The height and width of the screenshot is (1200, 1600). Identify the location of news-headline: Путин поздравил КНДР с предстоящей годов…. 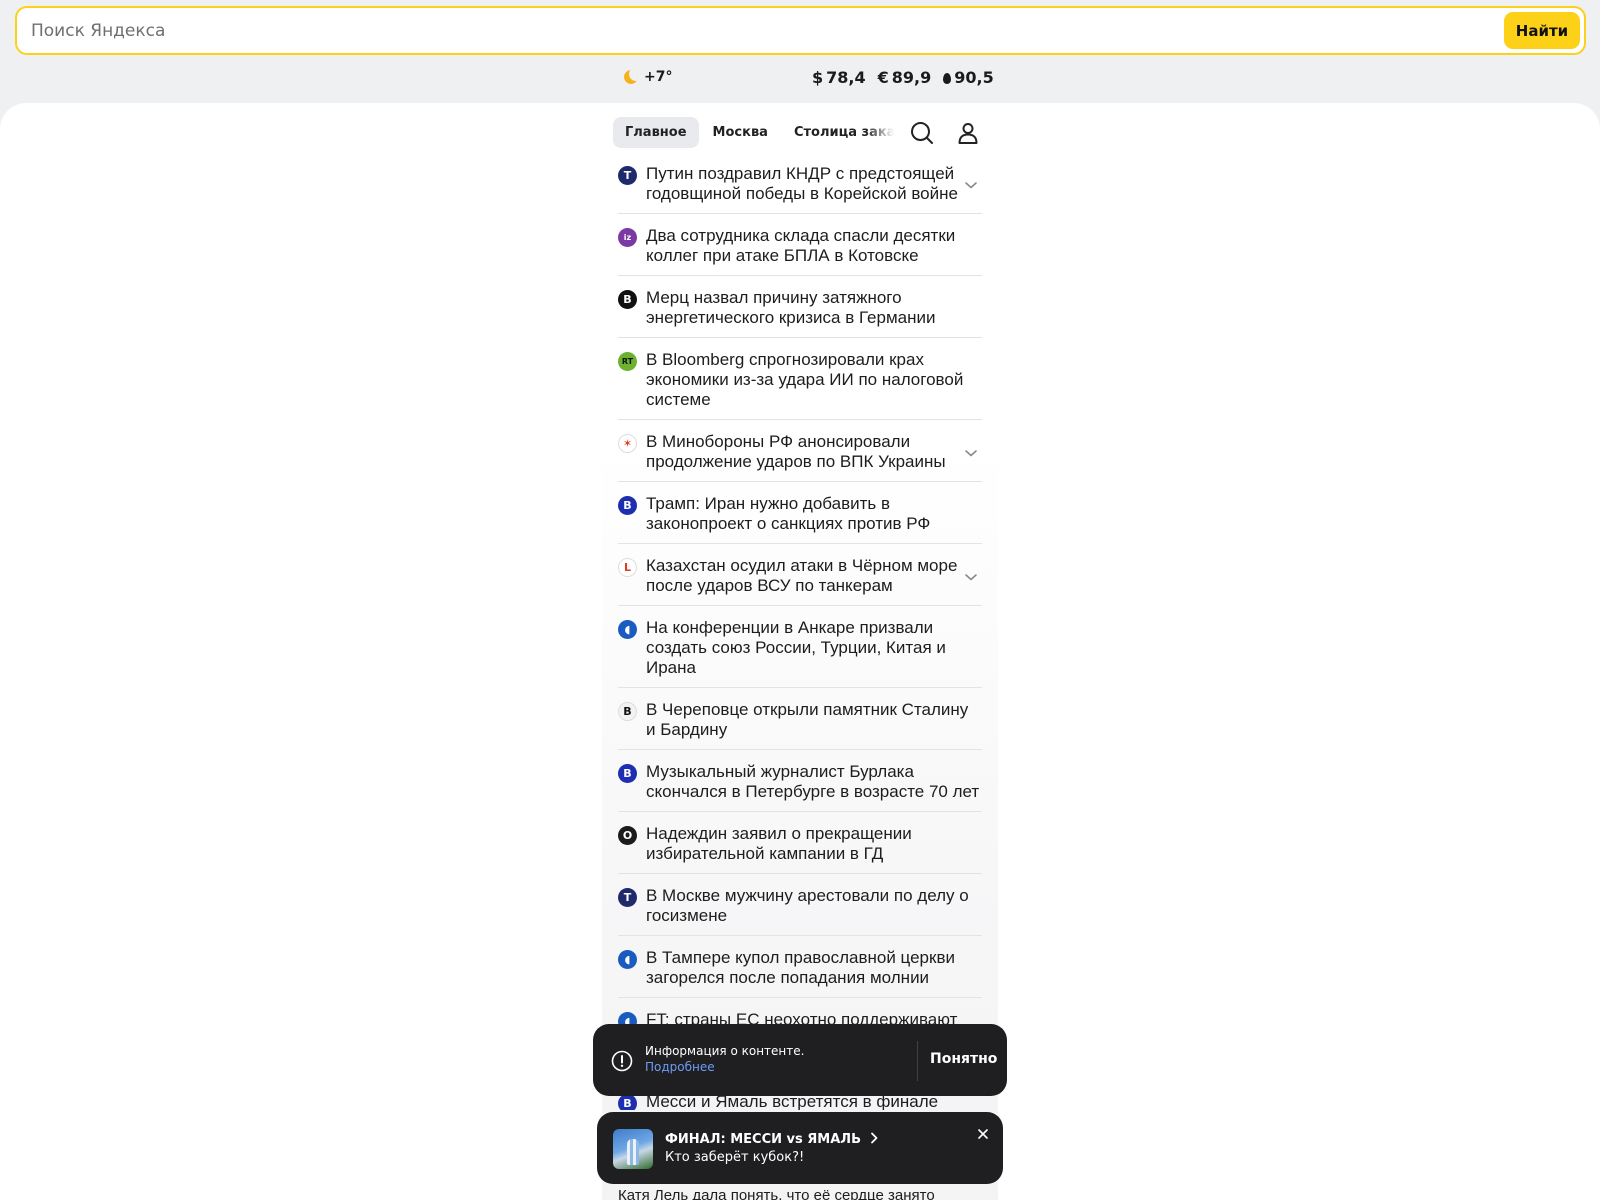
(802, 183).